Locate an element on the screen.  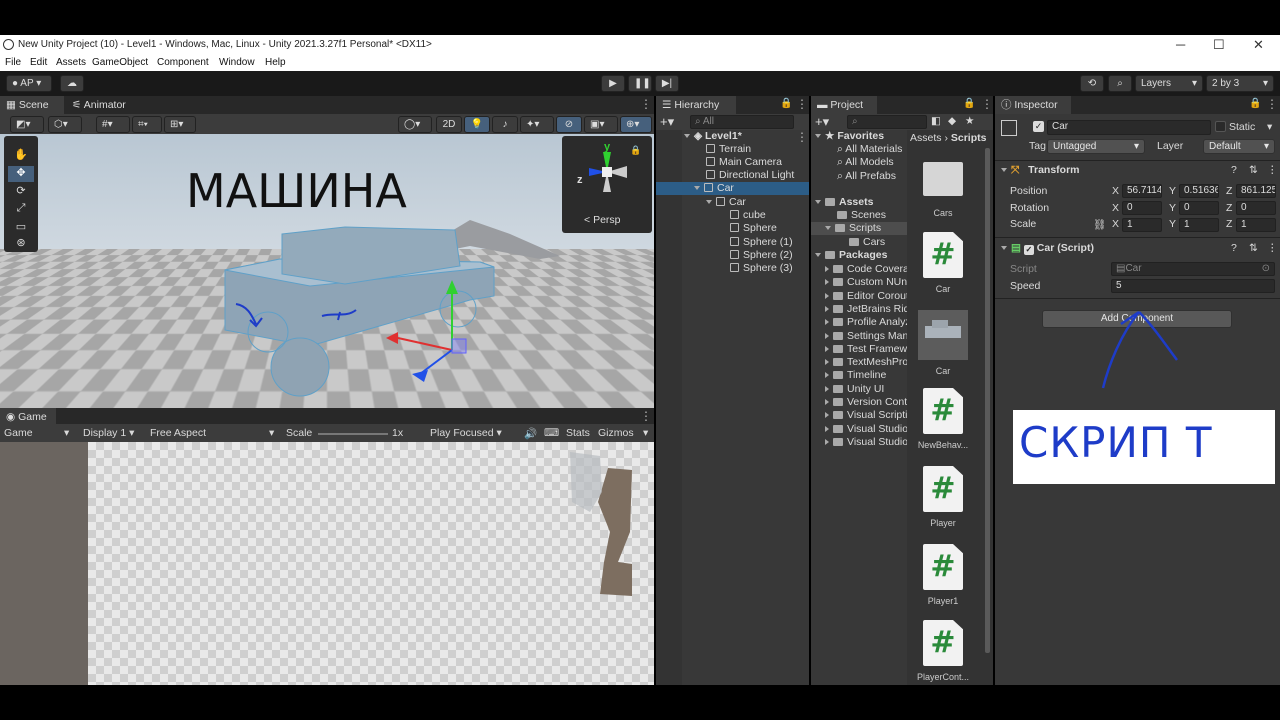
script-component-header: ▤ ✓ Car (Script) is located at coordinates (1047, 248).